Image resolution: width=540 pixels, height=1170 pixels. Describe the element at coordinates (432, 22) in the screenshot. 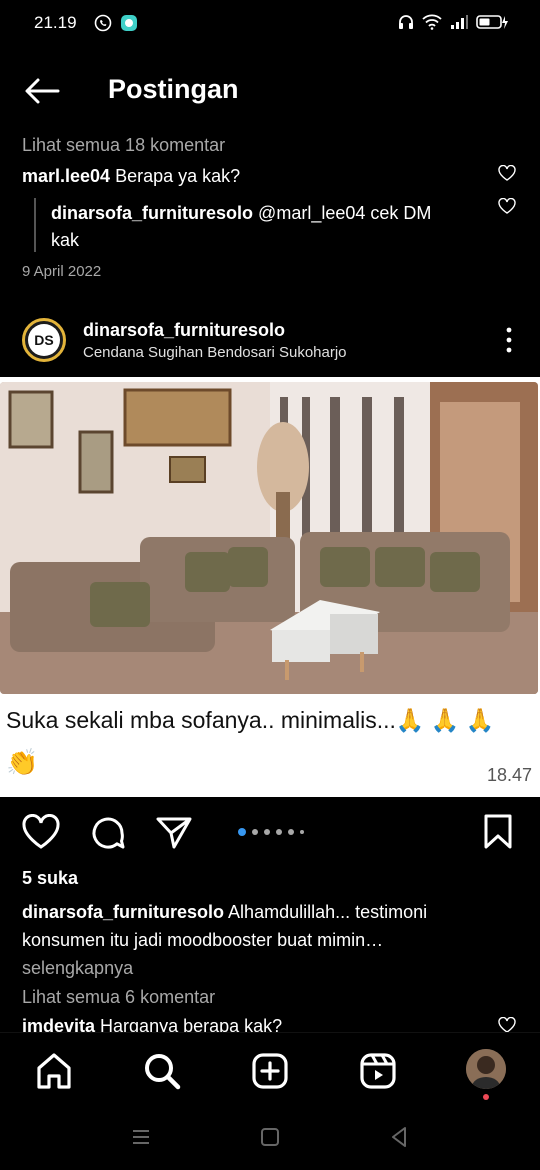

I see `wifi-icon` at that location.